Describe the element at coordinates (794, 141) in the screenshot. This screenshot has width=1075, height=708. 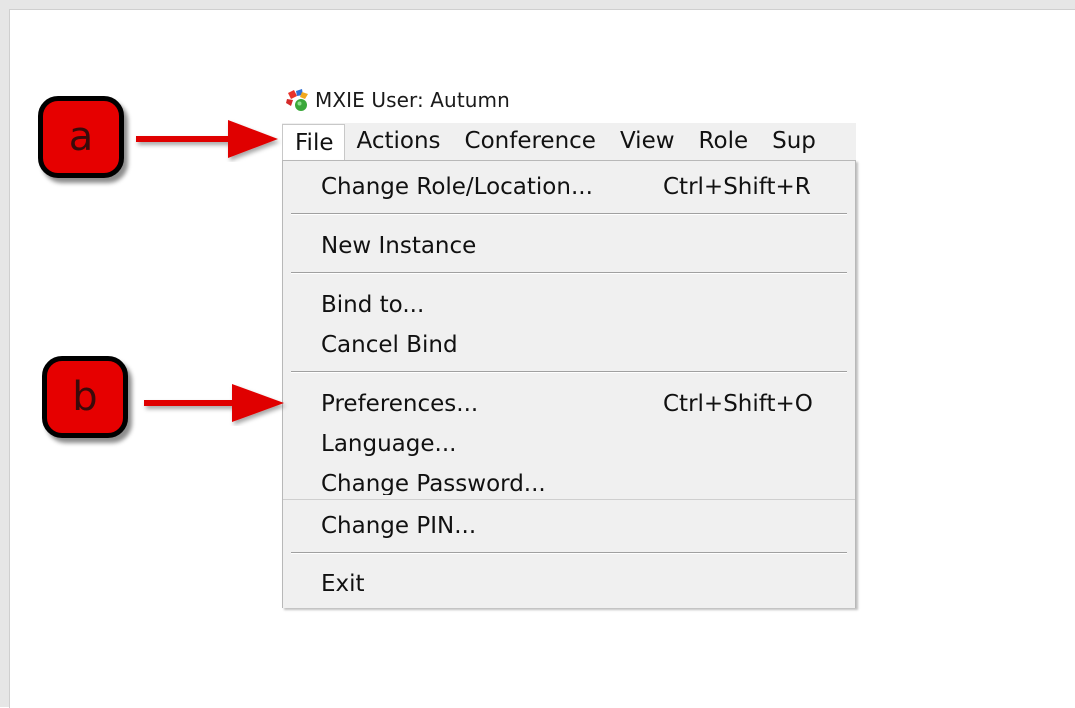
I see `menu-support: Sup` at that location.